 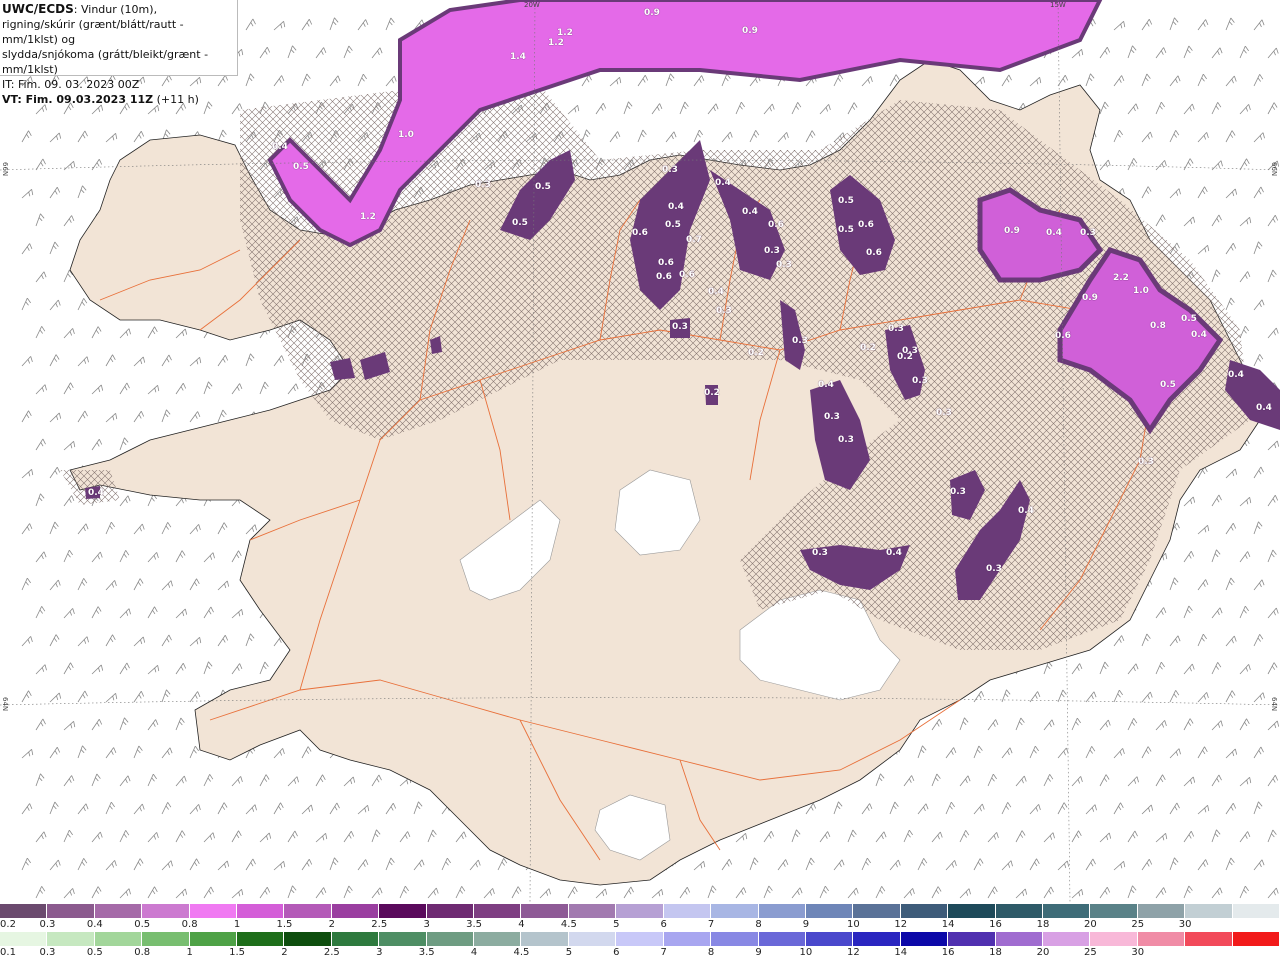 I want to click on precip-value-label: 1.2, so click(x=556, y=43).